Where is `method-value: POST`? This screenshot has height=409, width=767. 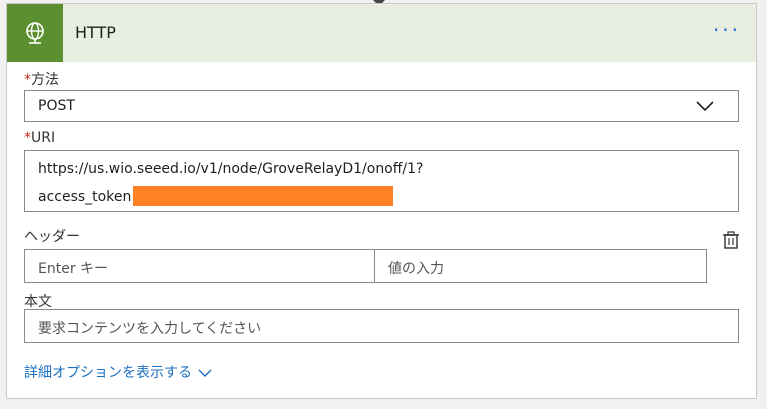
method-value: POST is located at coordinates (56, 106).